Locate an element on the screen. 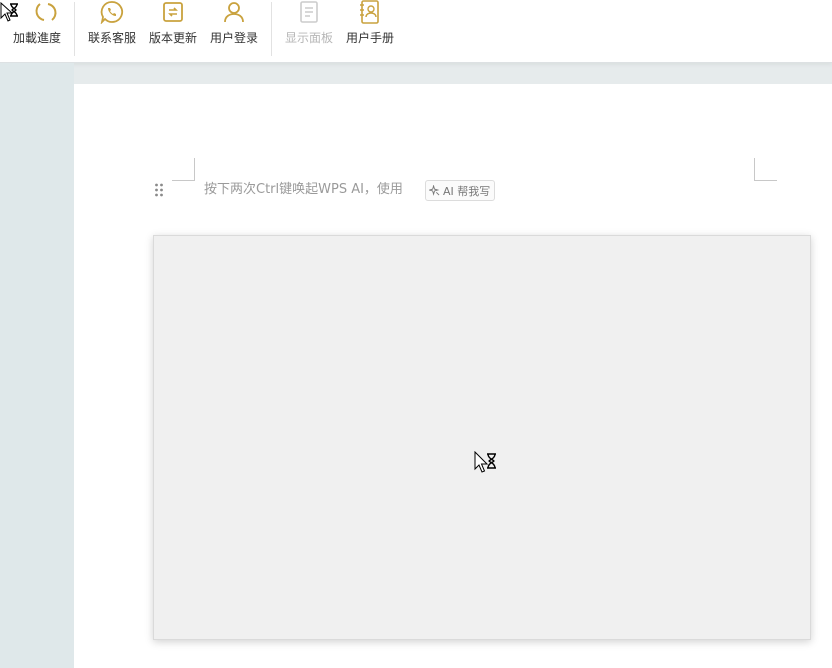 The height and width of the screenshot is (668, 832). show-panel-button: 显示面板 is located at coordinates (309, 29).